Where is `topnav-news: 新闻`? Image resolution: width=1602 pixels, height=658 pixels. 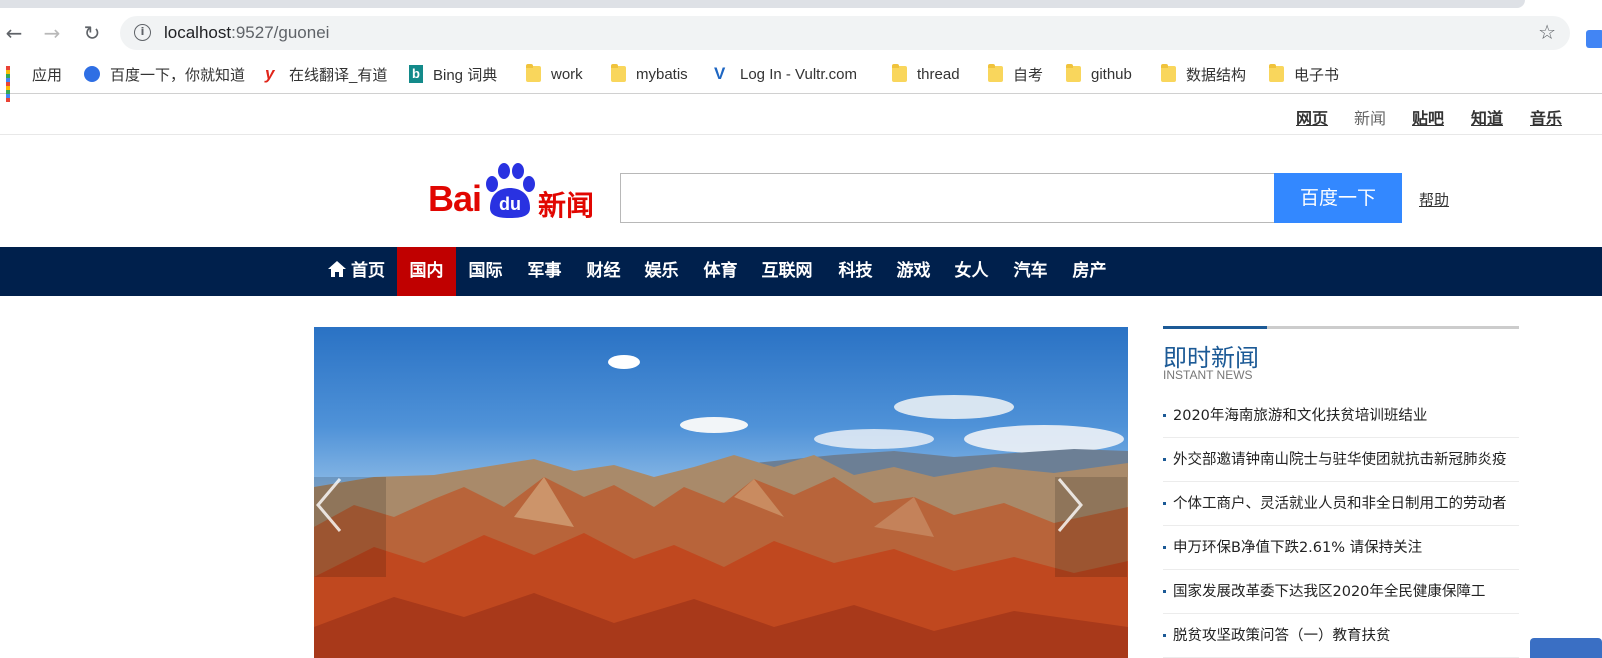
topnav-news: 新闻 is located at coordinates (1370, 117).